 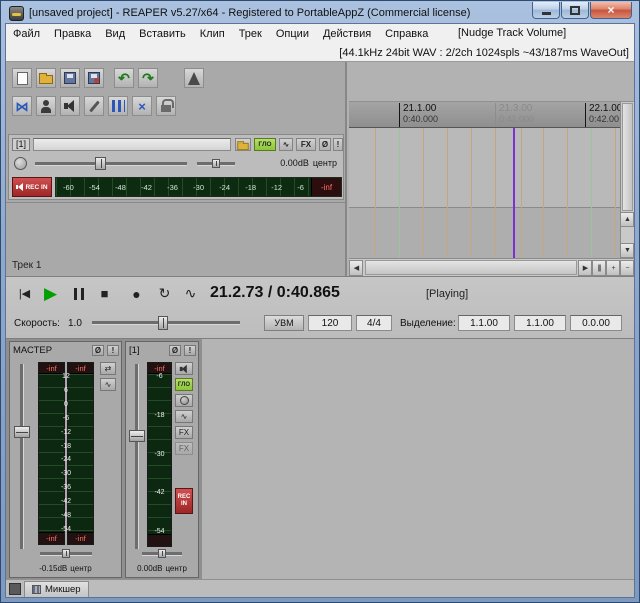 I want to click on track-volume-fader, so click(x=111, y=163).